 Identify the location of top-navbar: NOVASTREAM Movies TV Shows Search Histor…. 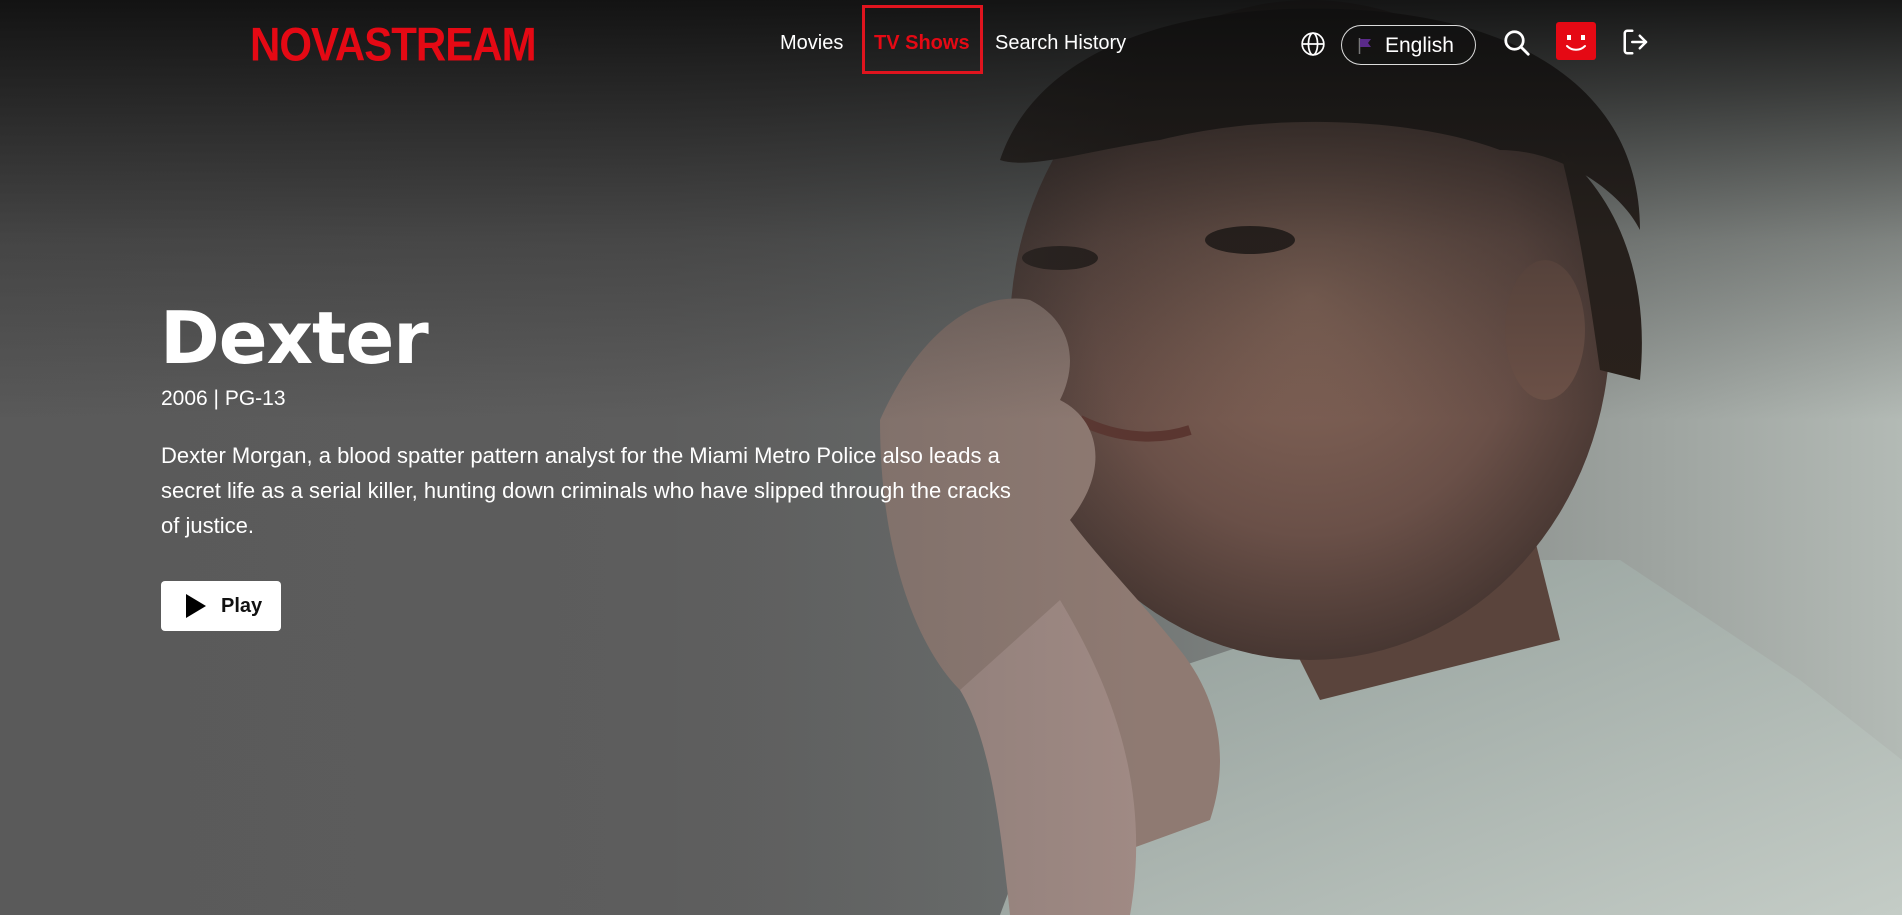
(951, 43).